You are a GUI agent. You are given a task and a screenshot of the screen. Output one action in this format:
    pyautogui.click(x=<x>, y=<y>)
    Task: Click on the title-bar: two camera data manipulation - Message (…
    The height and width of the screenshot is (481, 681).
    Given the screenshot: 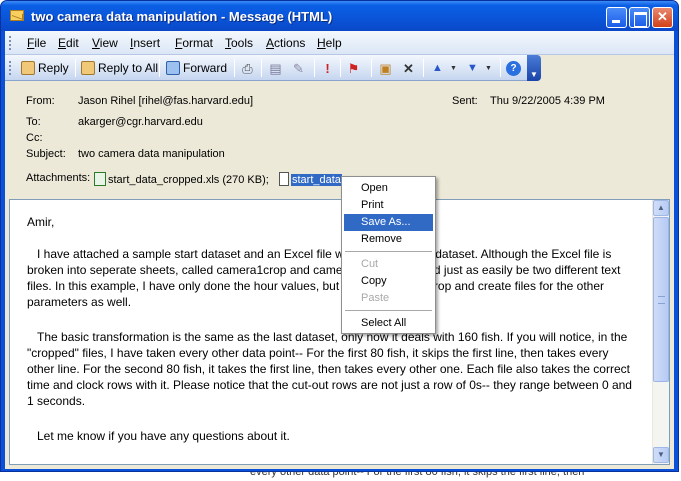 What is the action you would take?
    pyautogui.click(x=339, y=16)
    